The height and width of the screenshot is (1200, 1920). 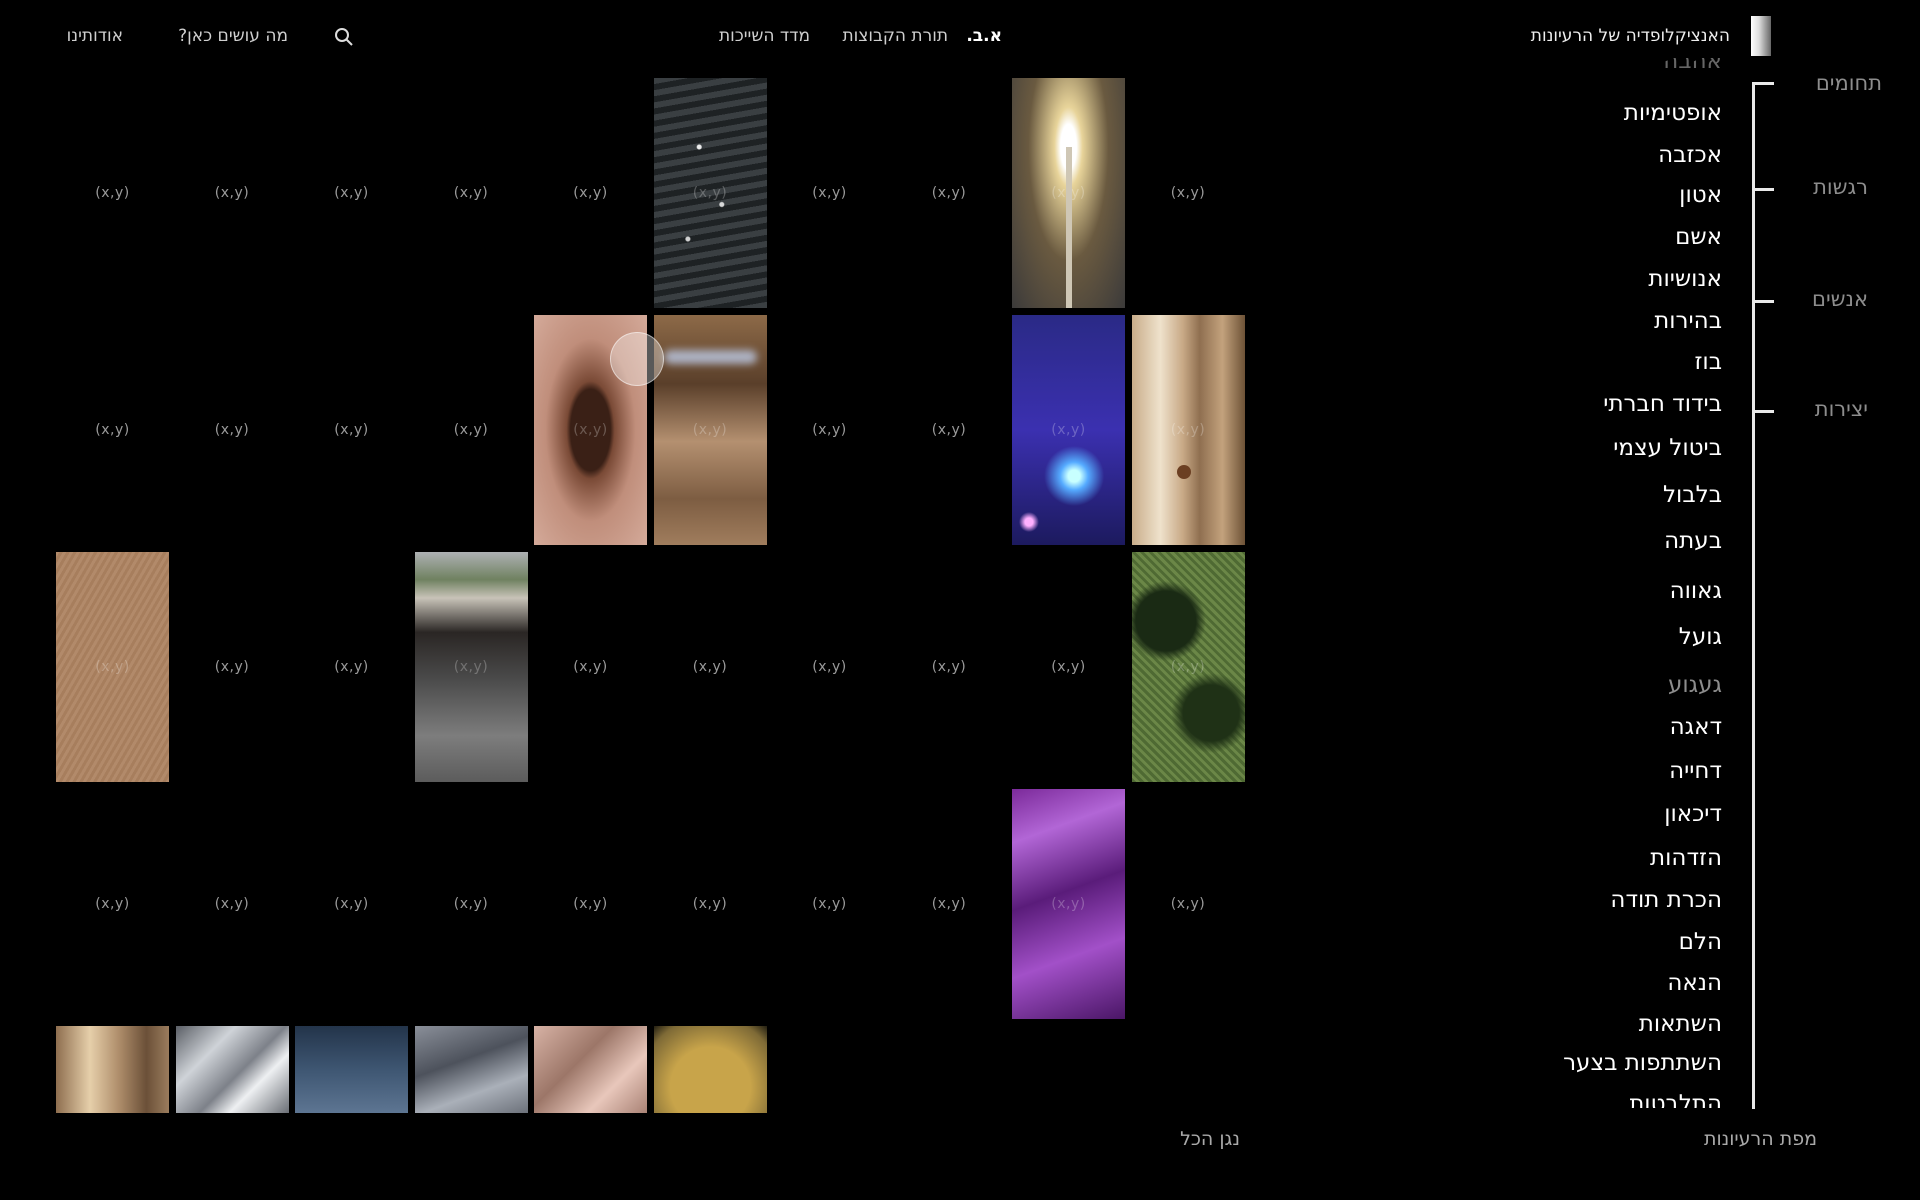 What do you see at coordinates (1210, 1139) in the screenshot?
I see `play-all-button: נגן הכל` at bounding box center [1210, 1139].